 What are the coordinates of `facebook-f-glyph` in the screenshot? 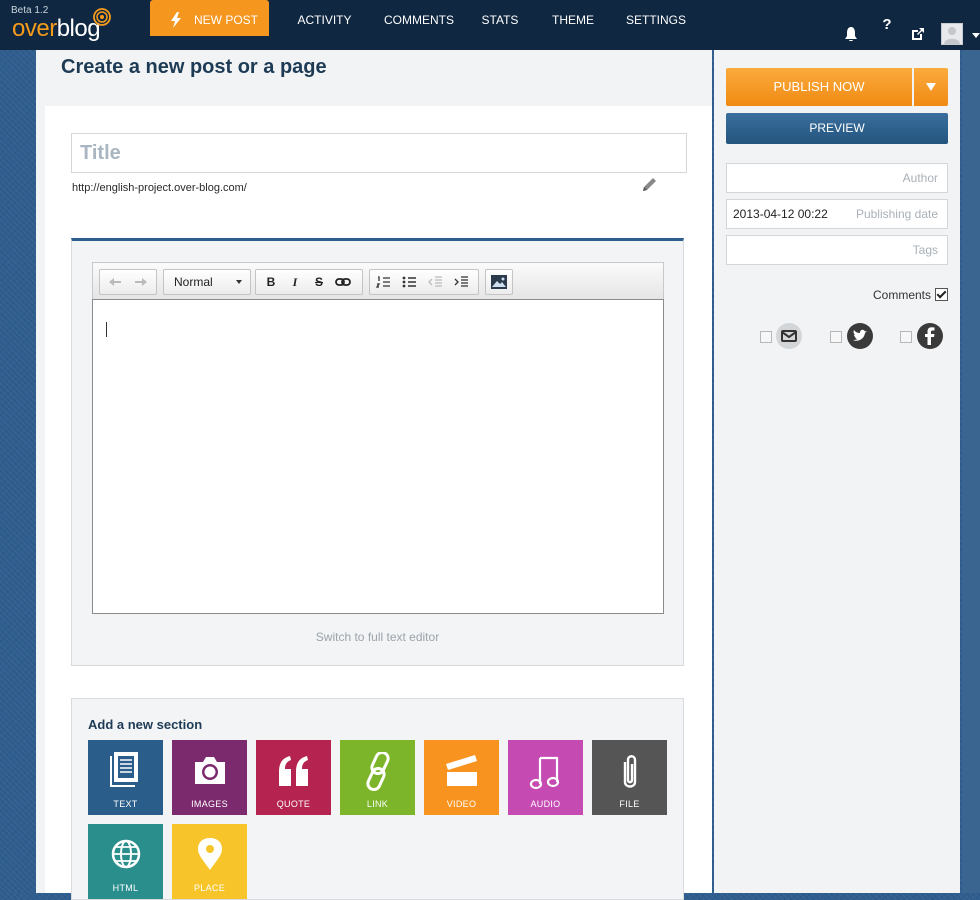 It's located at (930, 336).